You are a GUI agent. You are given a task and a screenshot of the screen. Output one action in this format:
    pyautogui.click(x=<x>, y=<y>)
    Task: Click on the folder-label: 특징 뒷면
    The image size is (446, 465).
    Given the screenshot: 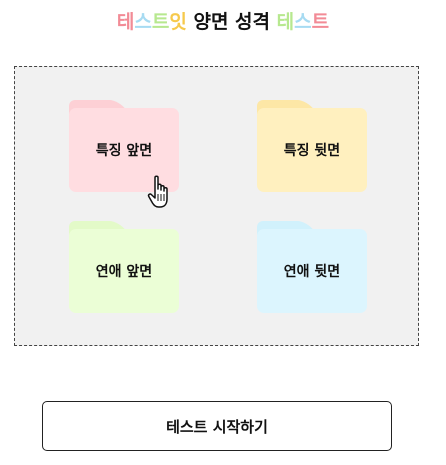 What is the action you would take?
    pyautogui.click(x=312, y=151)
    